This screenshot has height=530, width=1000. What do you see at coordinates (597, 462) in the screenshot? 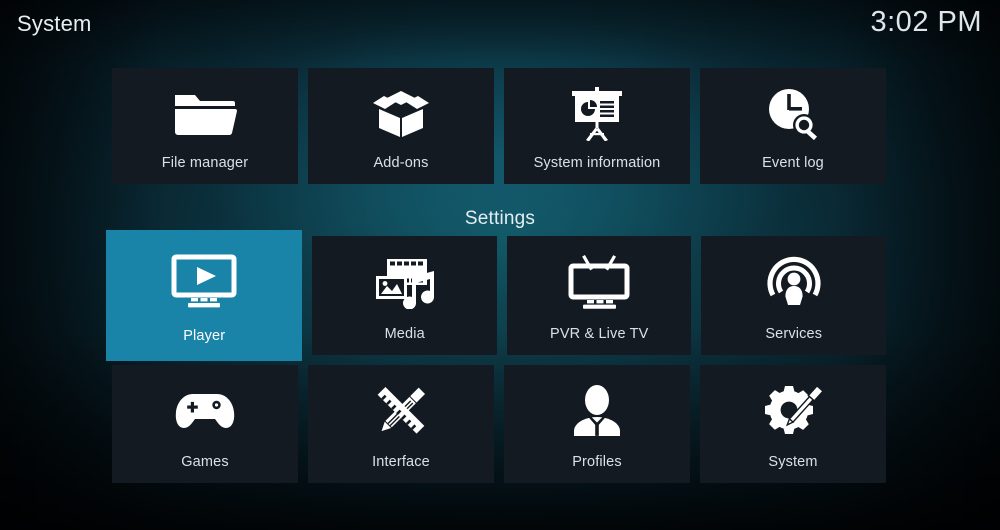
I see `tile-label: Profiles` at bounding box center [597, 462].